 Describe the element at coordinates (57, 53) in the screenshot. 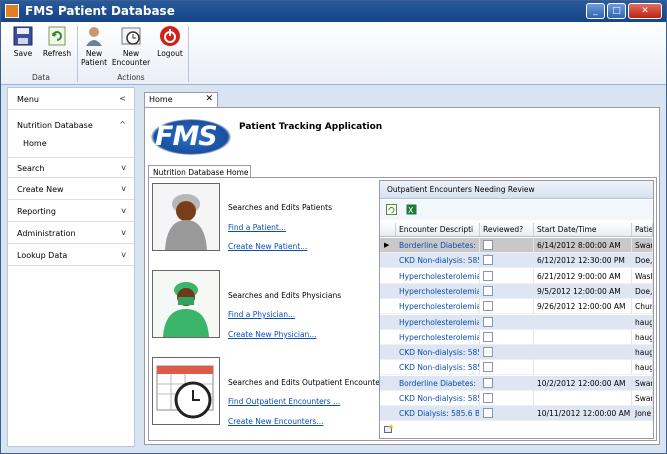

I see `refresh-label: Refresh` at that location.